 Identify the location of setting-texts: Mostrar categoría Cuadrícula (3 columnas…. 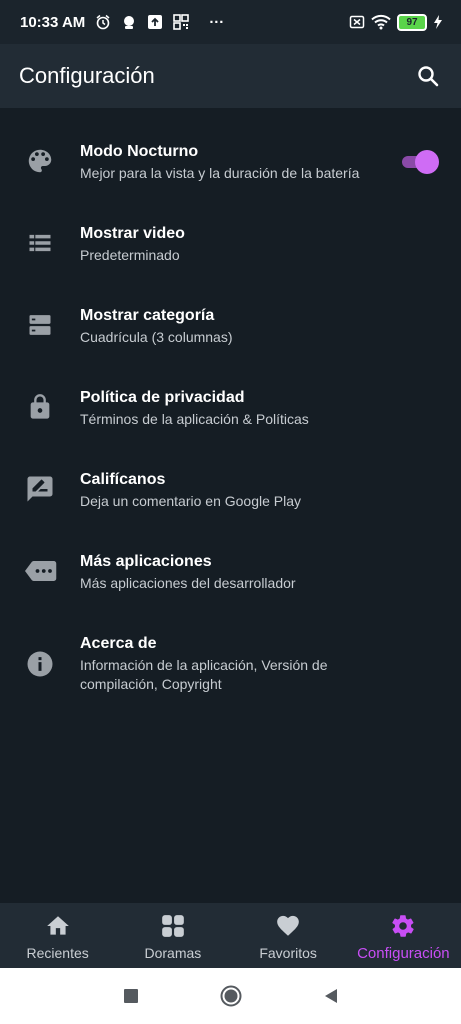
(235, 326).